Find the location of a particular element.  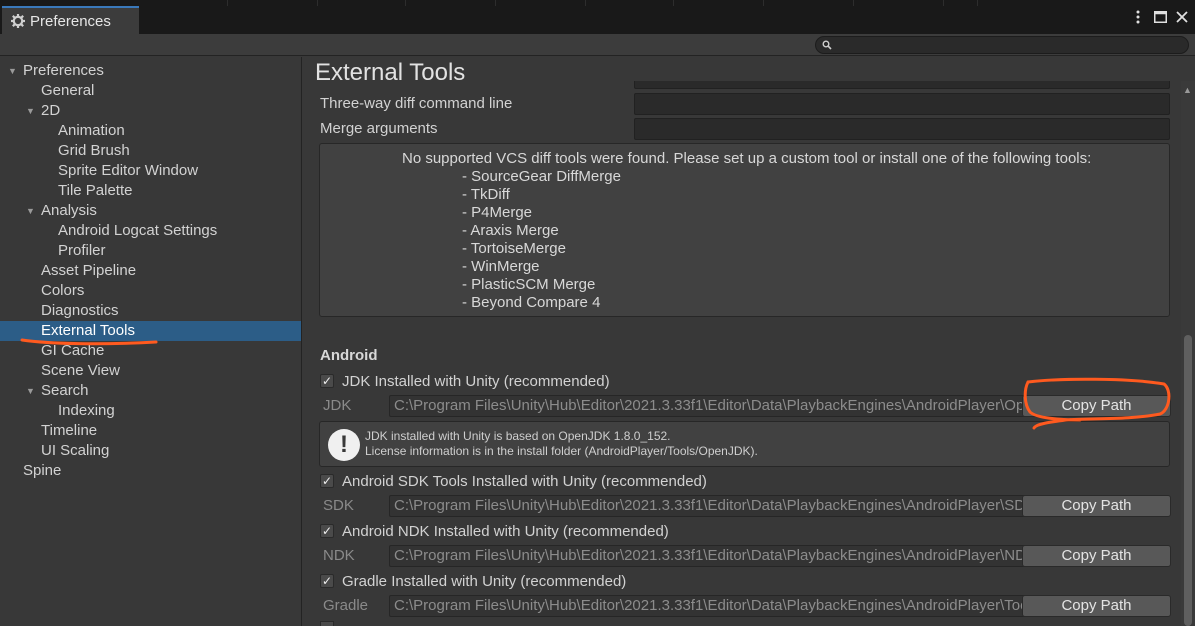

jdk-installed-checkbox: ✓ is located at coordinates (327, 381).